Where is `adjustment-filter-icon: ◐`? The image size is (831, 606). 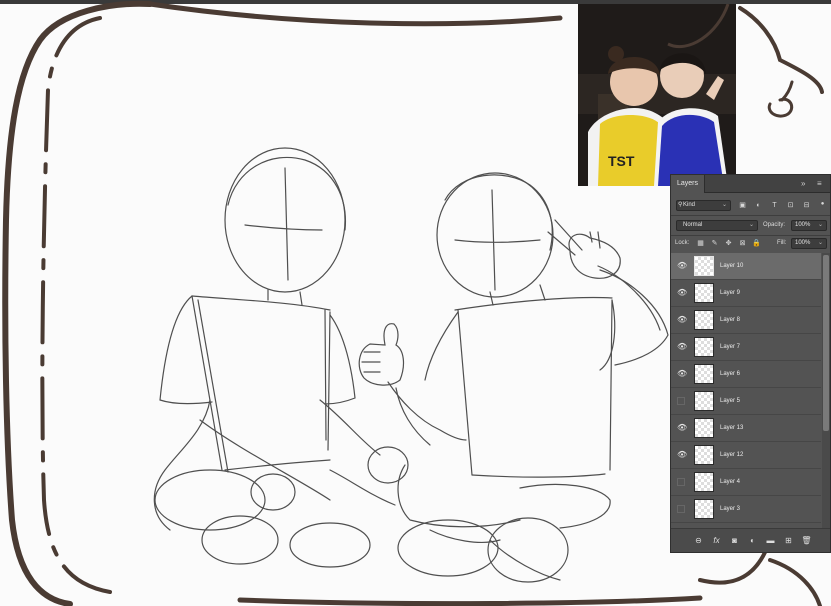
adjustment-filter-icon: ◐ is located at coordinates (758, 205).